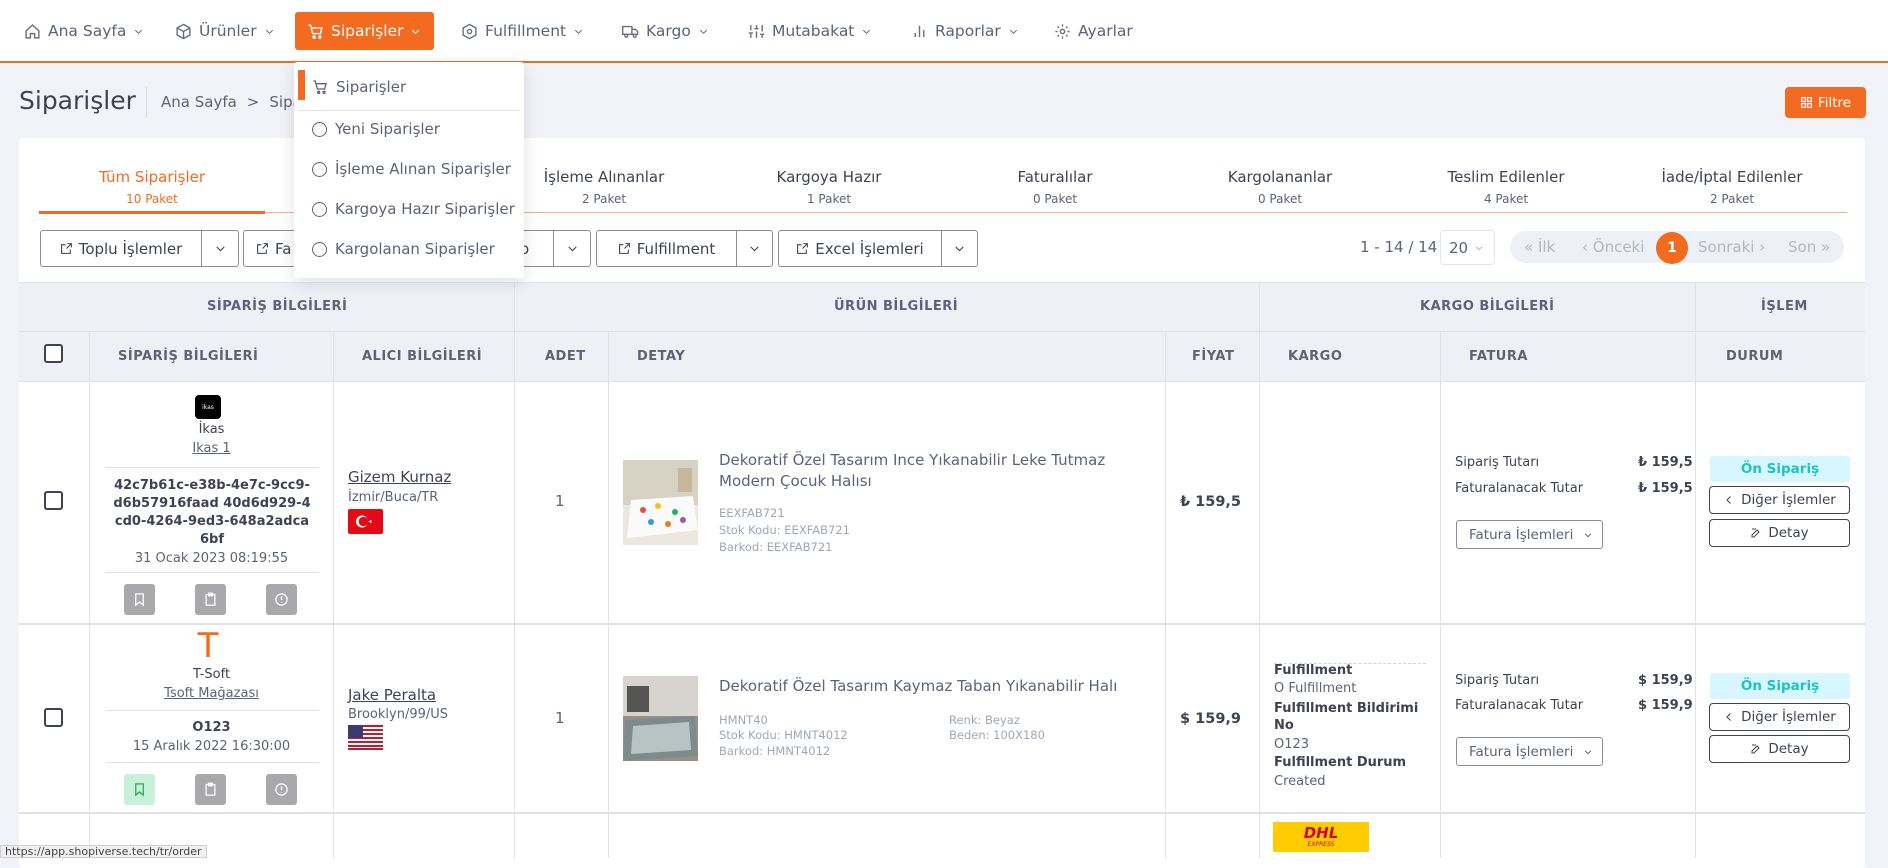  I want to click on dropdown-item-kargoya-hazir: Kargoya Hazır Siparişler, so click(413, 209).